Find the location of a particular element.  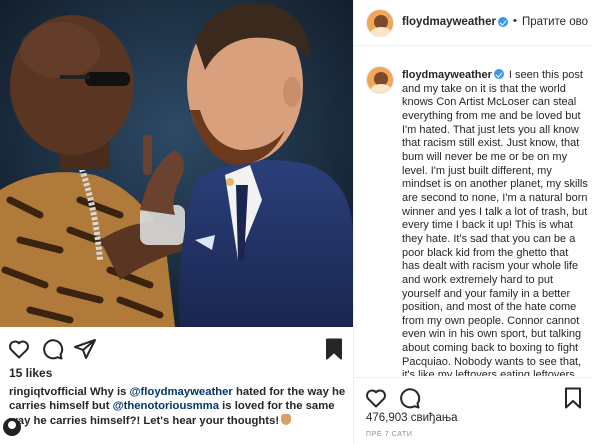

post-header: floydmayweather • Пратите ово is located at coordinates (473, 23).